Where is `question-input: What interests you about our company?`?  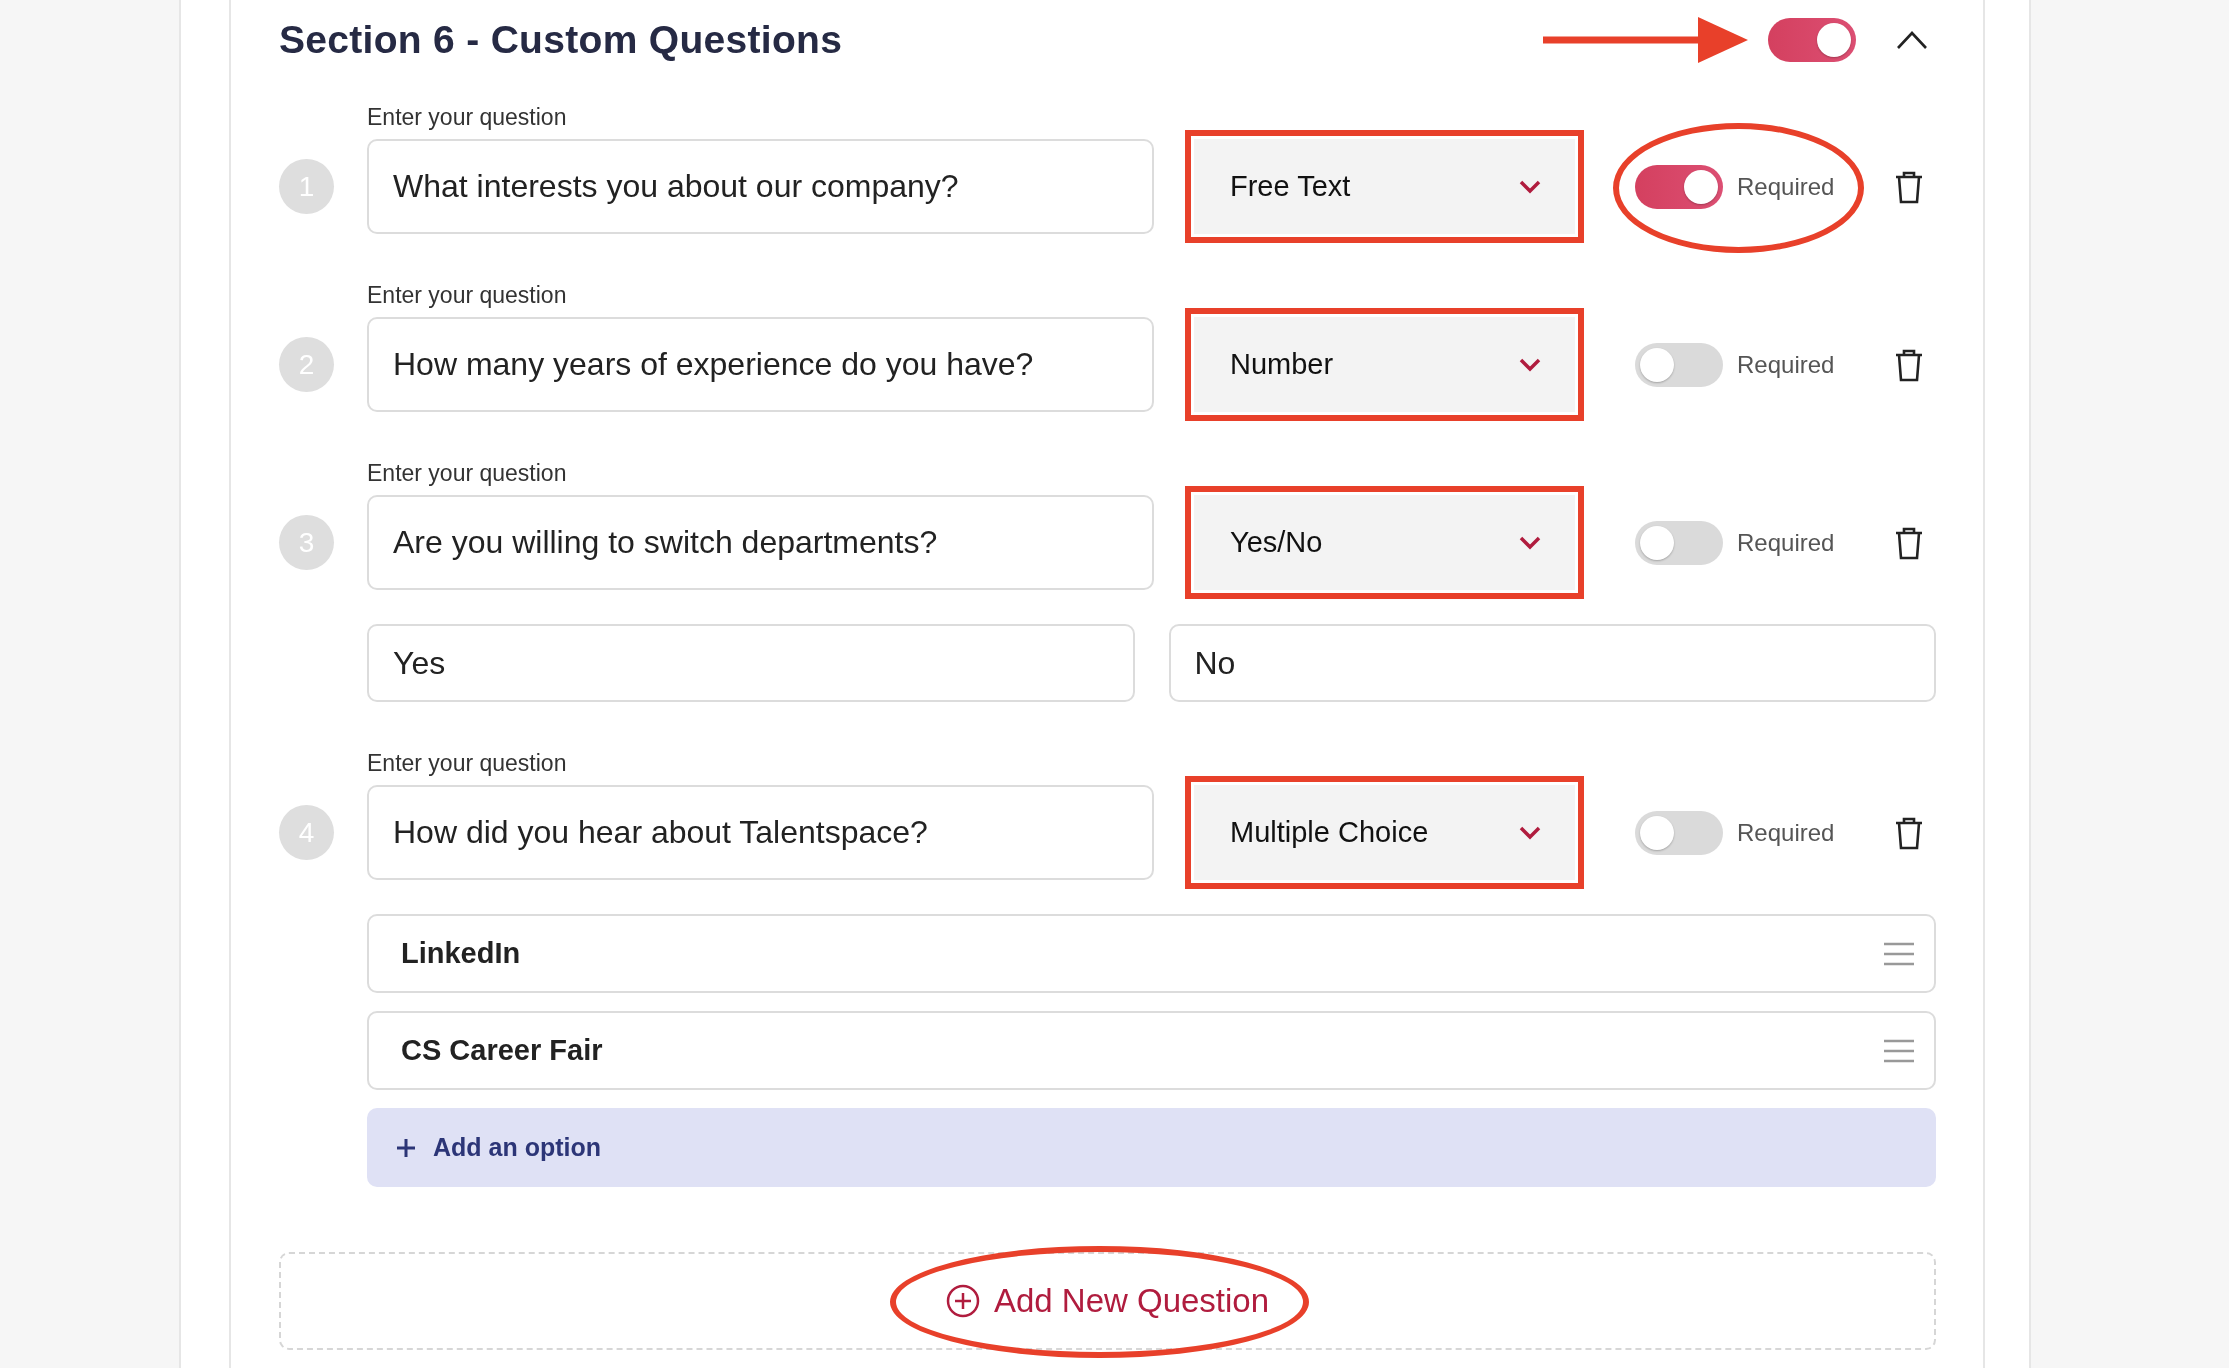
question-input: What interests you about our company? is located at coordinates (760, 186).